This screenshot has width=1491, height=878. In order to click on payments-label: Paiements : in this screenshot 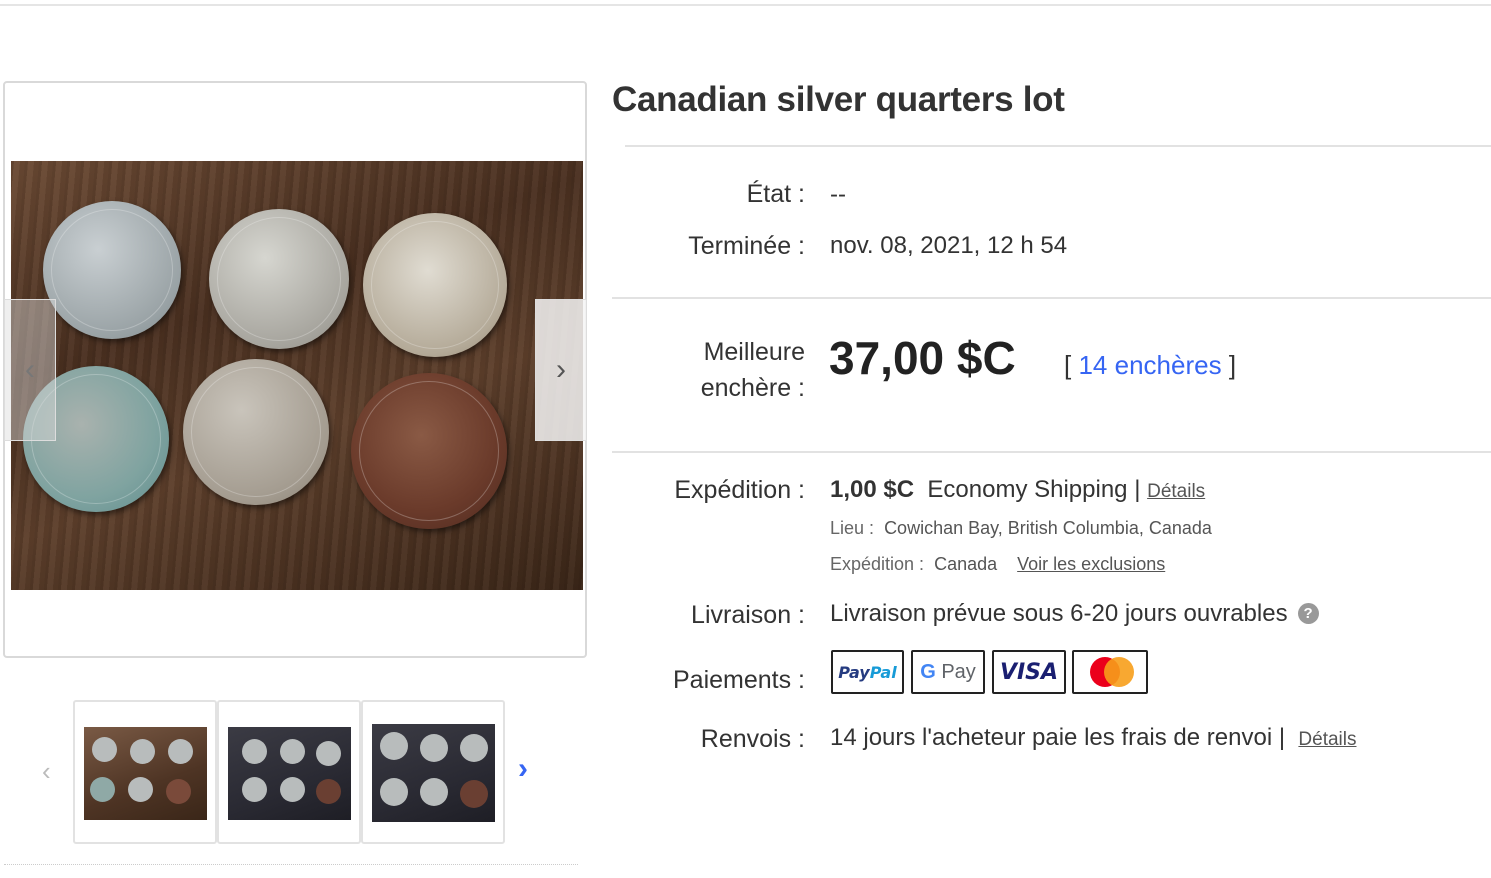, I will do `click(738, 680)`.